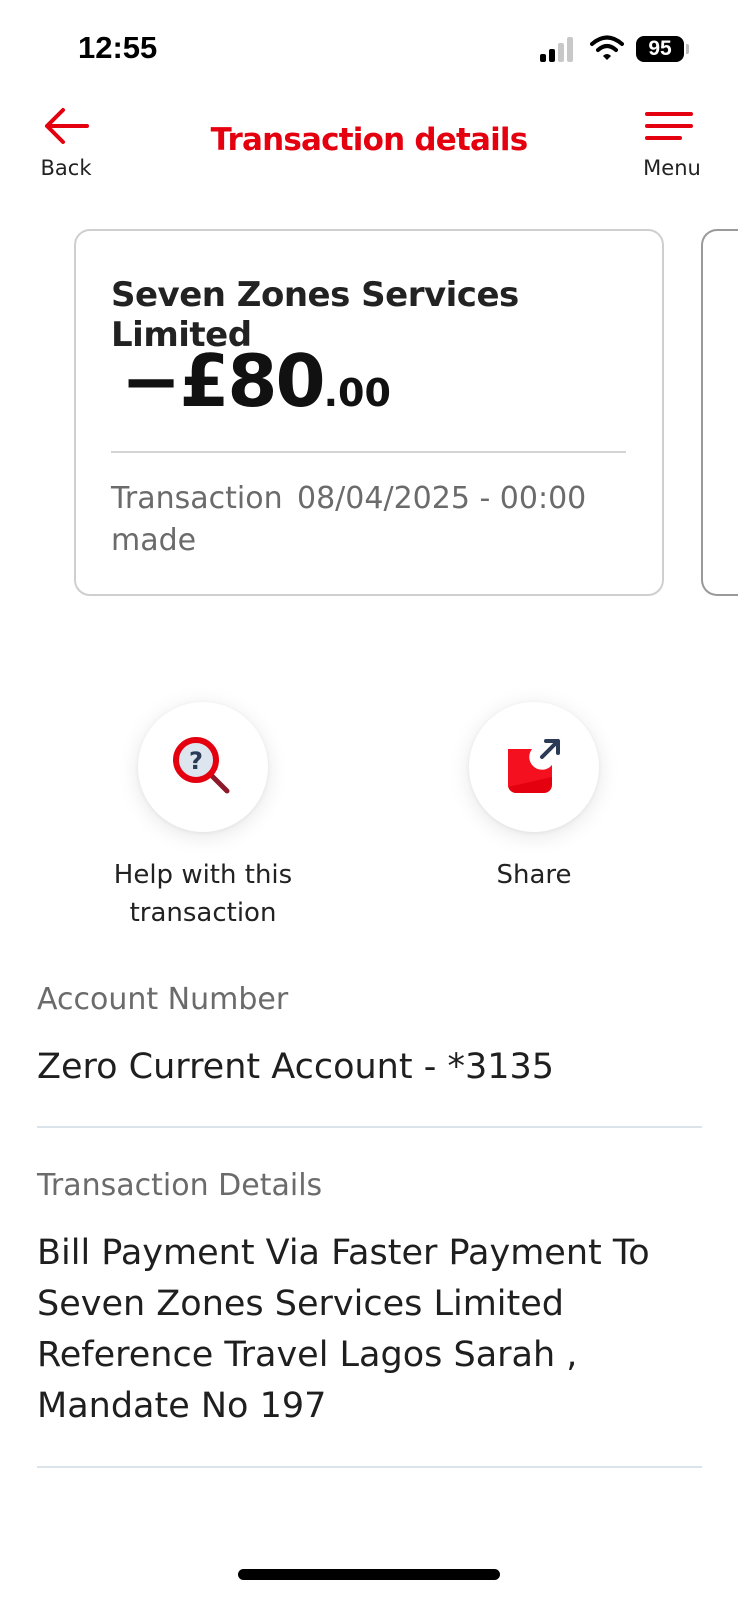 Image resolution: width=738 pixels, height=1600 pixels. What do you see at coordinates (669, 126) in the screenshot?
I see `hamburger-menu-icon` at bounding box center [669, 126].